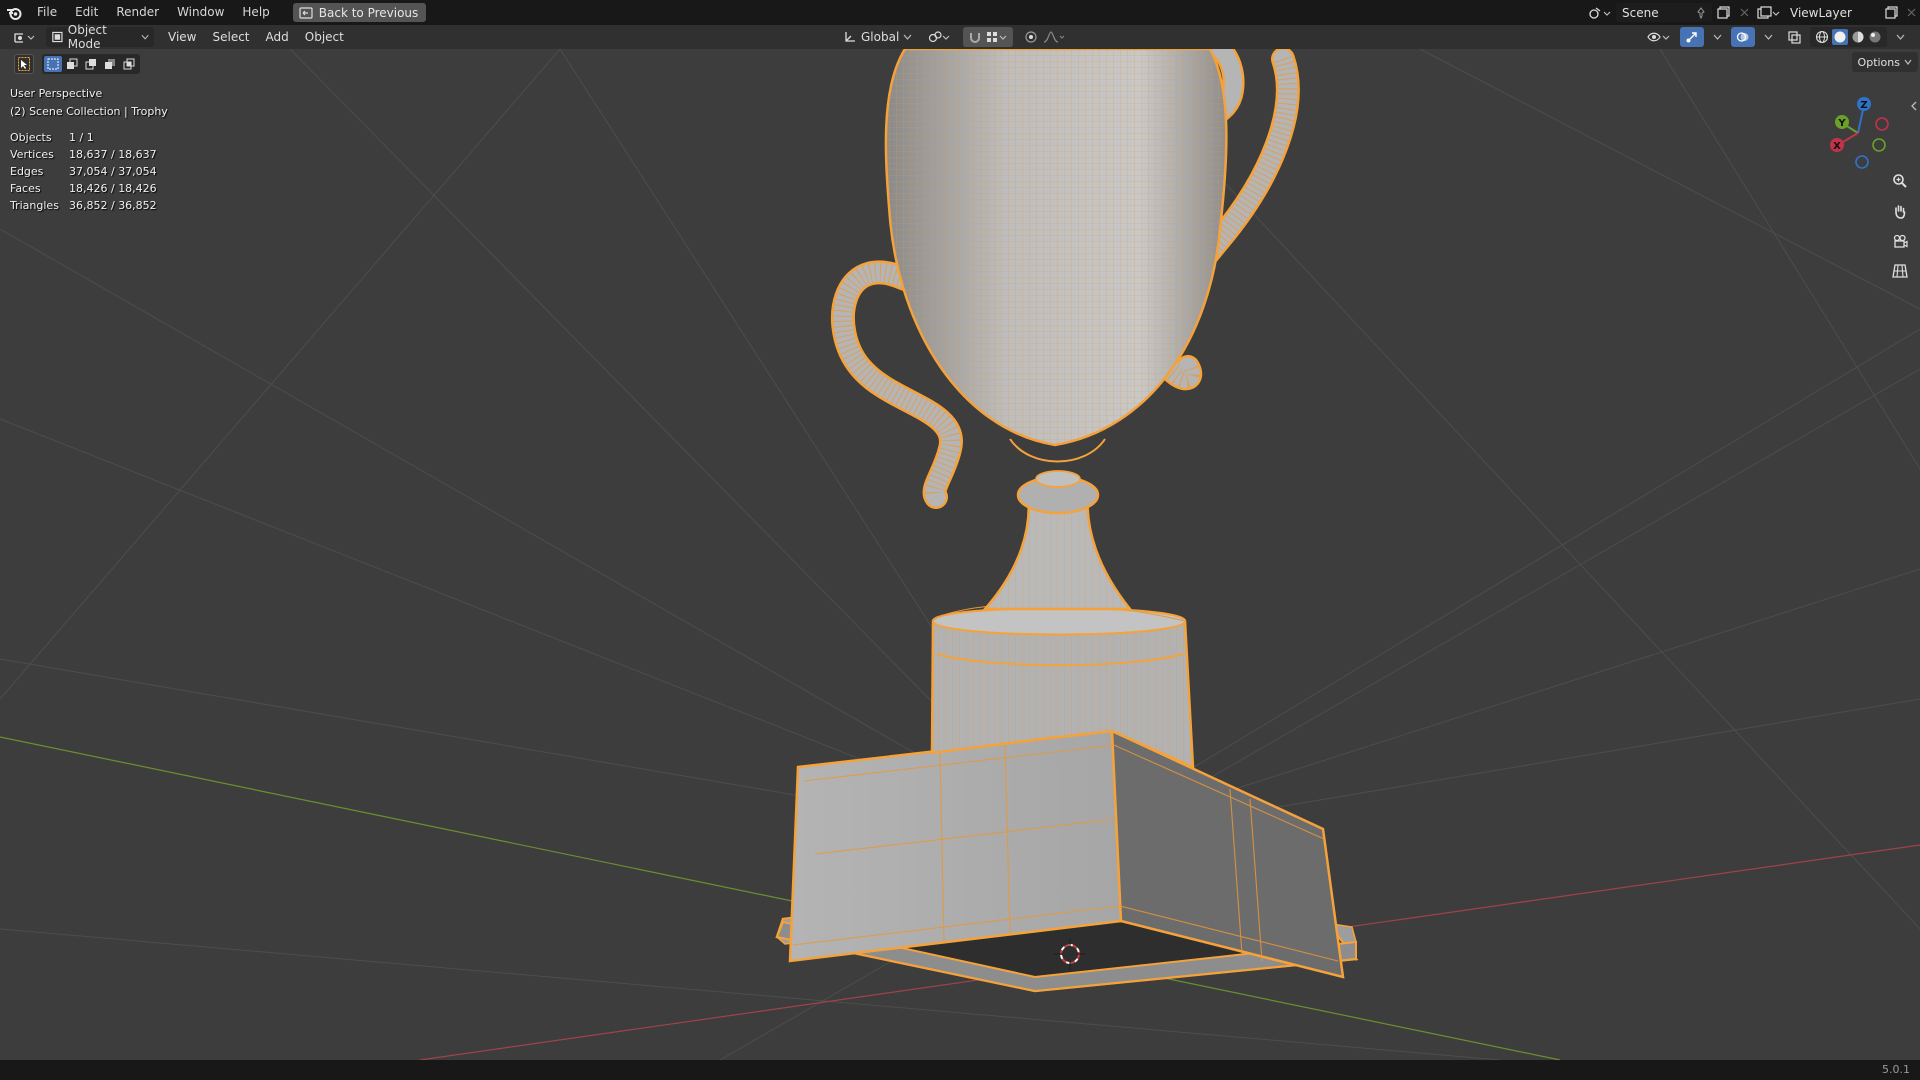 This screenshot has height=1080, width=1920. I want to click on scene-name: Scene, so click(1640, 12).